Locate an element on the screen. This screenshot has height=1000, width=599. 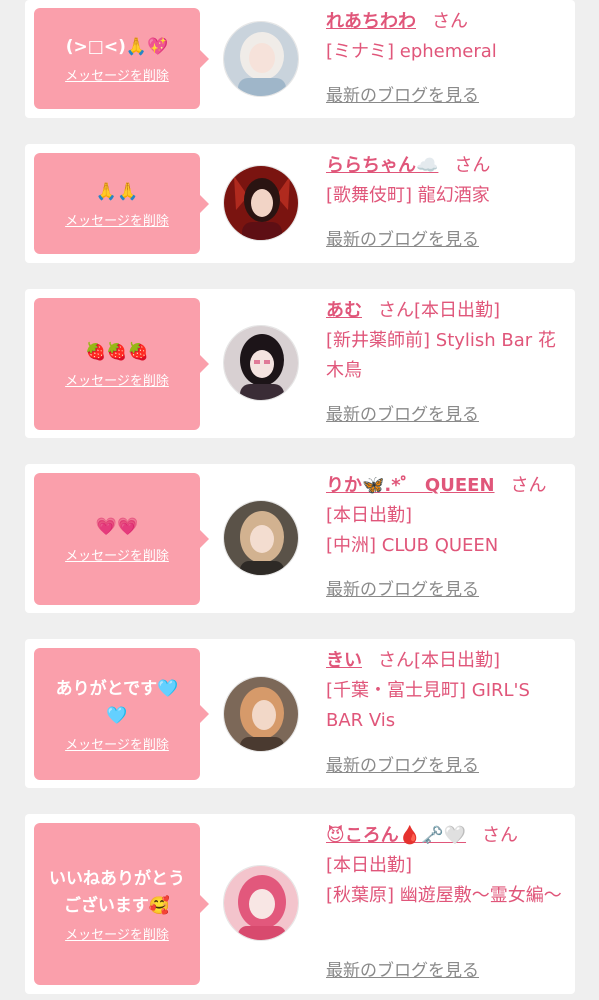
cast-name-link: きい is located at coordinates (344, 660).